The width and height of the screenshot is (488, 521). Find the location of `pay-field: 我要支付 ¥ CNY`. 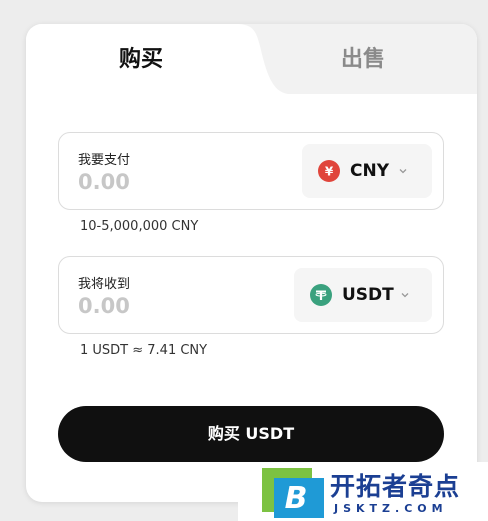

pay-field: 我要支付 ¥ CNY is located at coordinates (251, 171).